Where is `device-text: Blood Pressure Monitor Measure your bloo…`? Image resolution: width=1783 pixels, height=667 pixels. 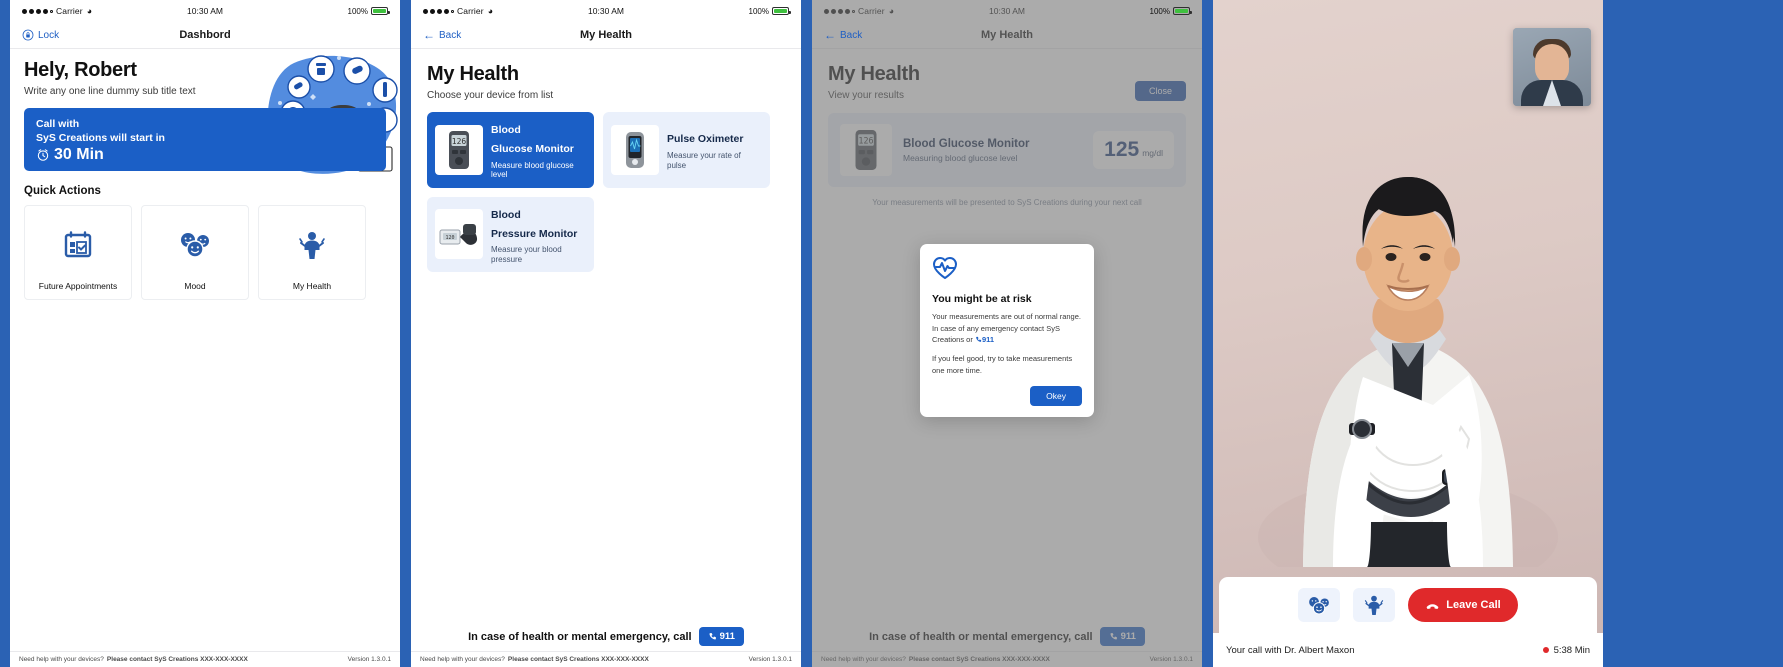 device-text: Blood Pressure Monitor Measure your bloo… is located at coordinates (538, 235).